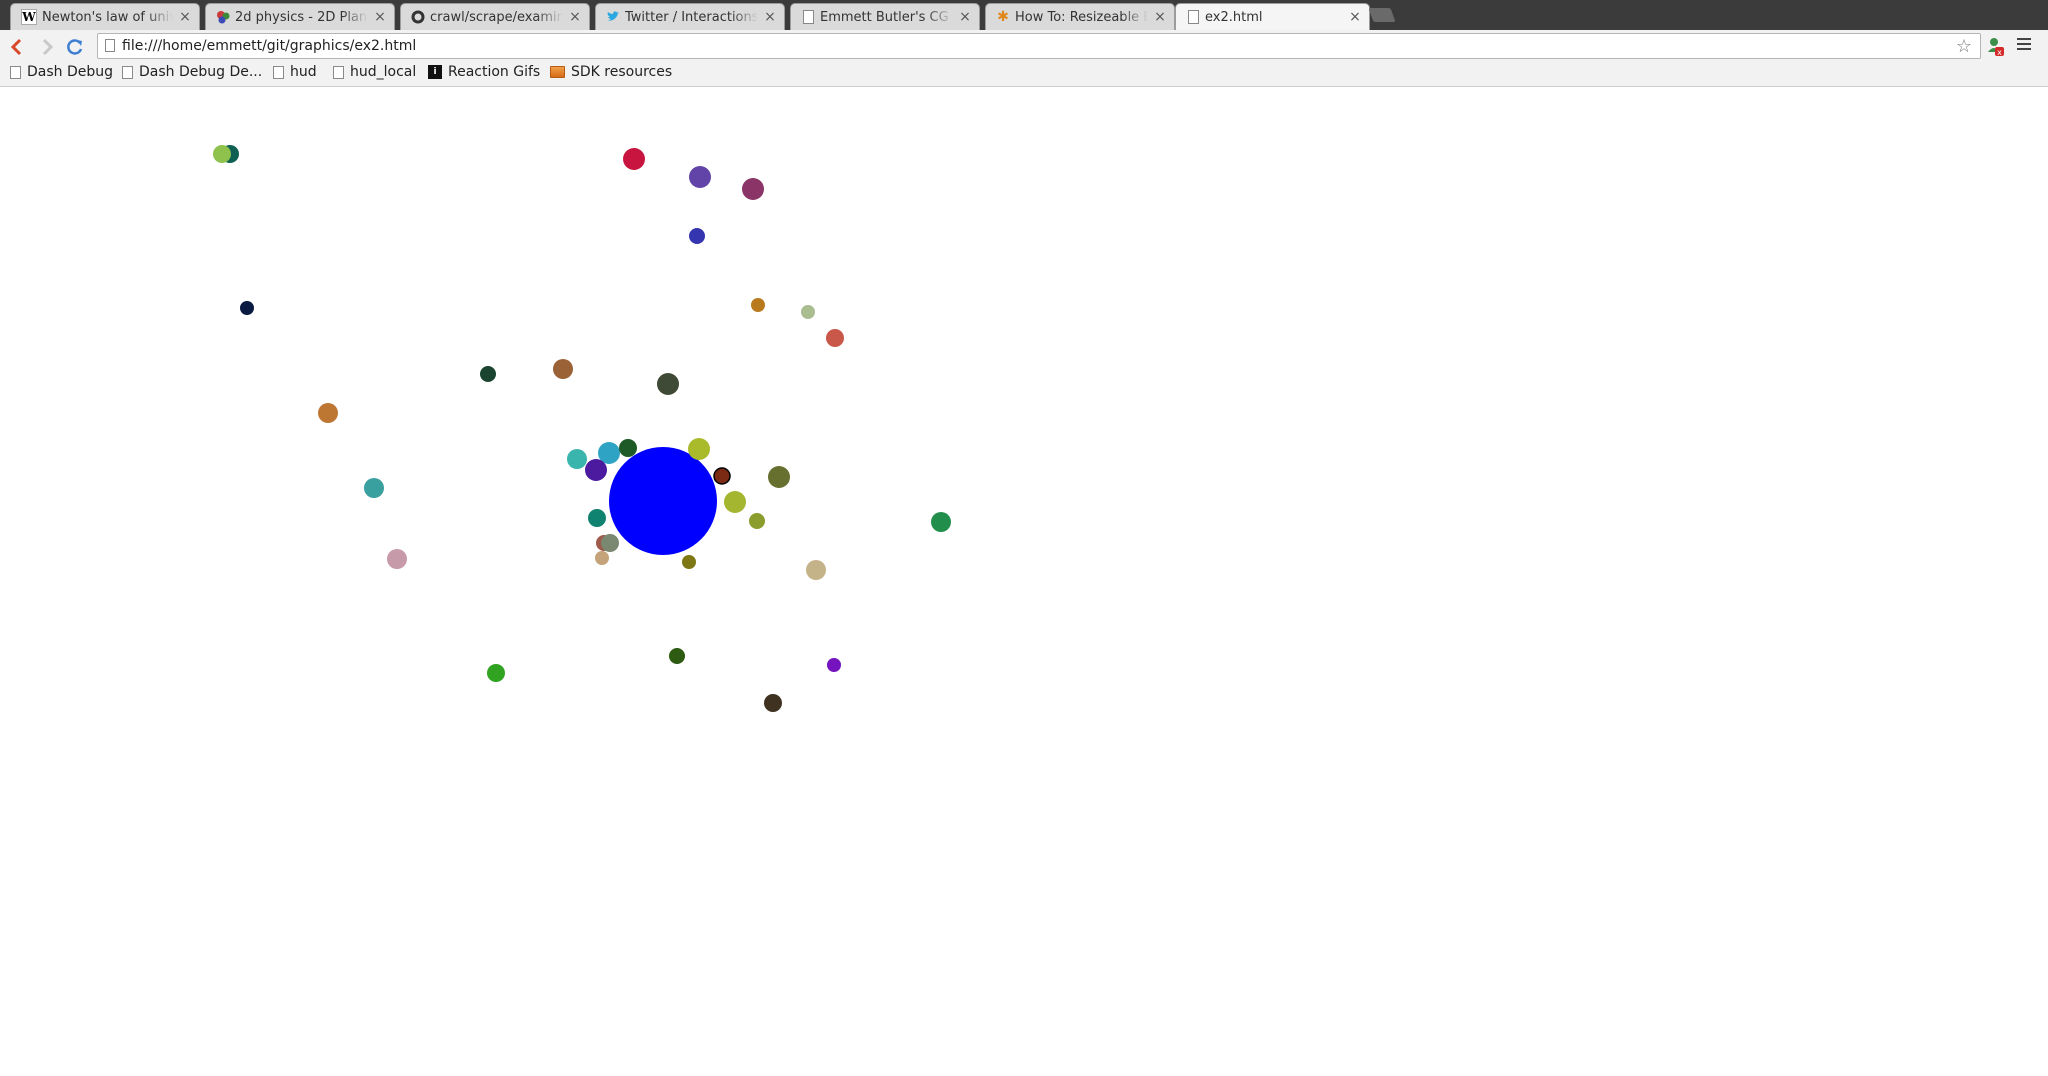 The height and width of the screenshot is (1076, 2048). I want to click on central-body, so click(663, 501).